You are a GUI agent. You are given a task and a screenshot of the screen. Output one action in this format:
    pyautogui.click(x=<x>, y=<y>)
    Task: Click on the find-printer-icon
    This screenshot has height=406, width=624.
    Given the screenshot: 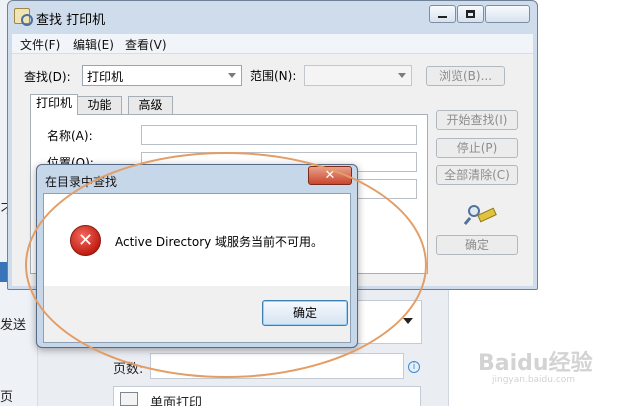 What is the action you would take?
    pyautogui.click(x=23, y=17)
    